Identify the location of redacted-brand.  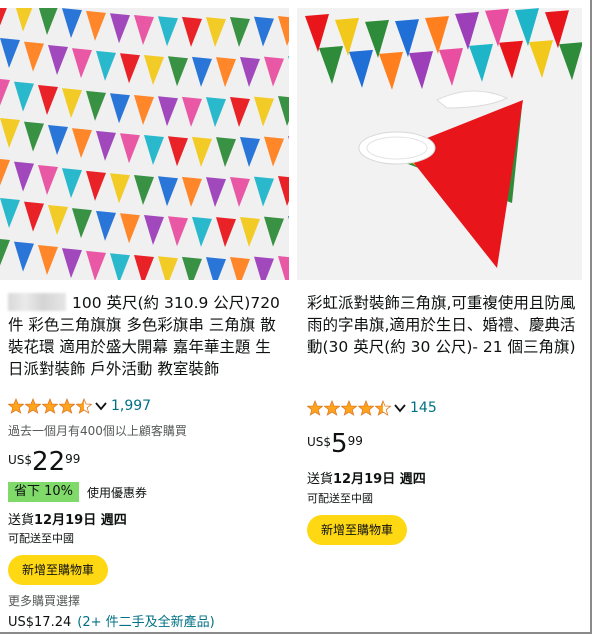
(37, 302).